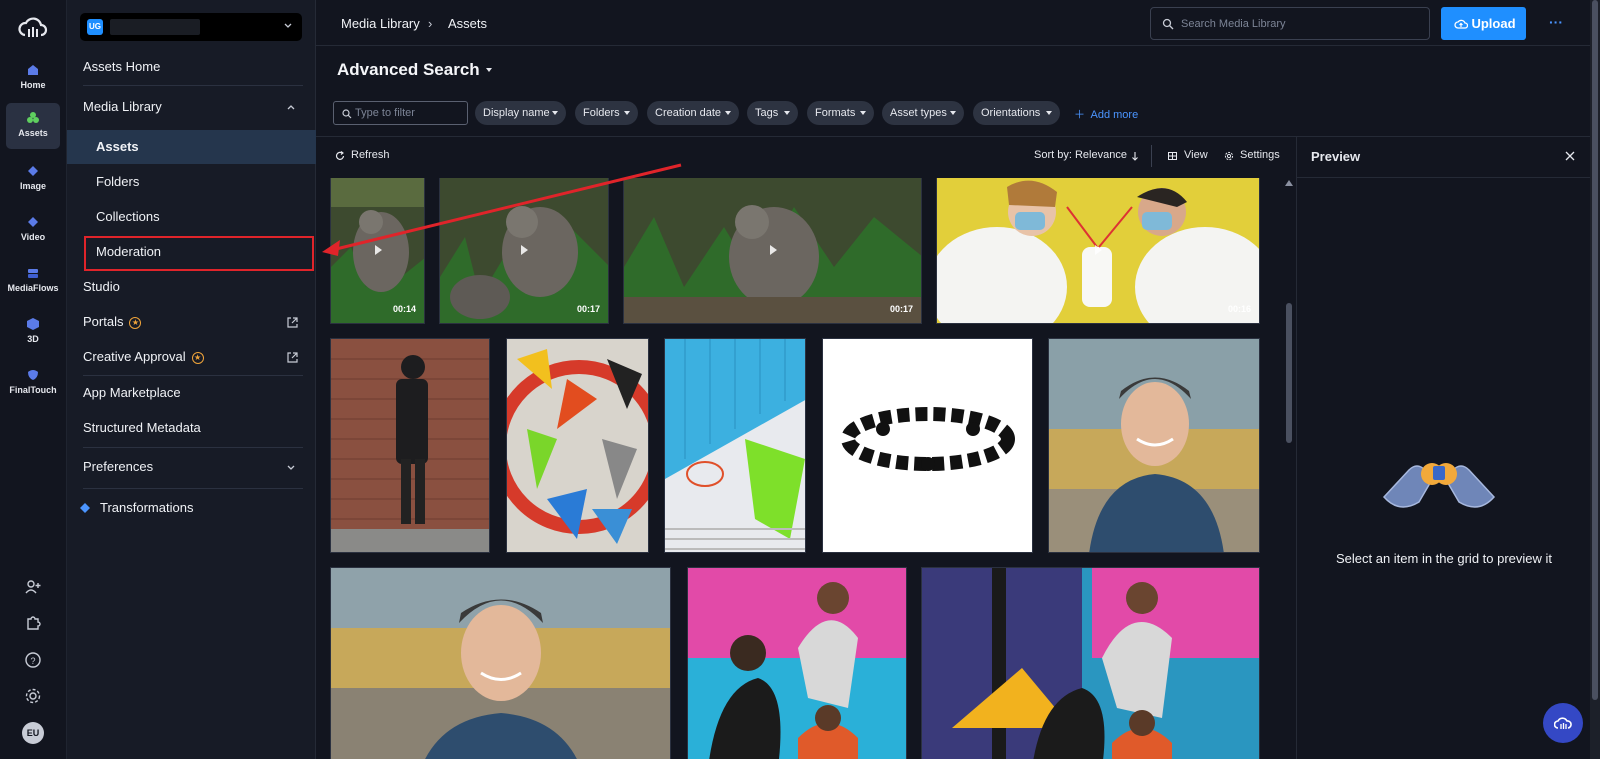  I want to click on breadcrumb-media-library: Media Library, so click(380, 23).